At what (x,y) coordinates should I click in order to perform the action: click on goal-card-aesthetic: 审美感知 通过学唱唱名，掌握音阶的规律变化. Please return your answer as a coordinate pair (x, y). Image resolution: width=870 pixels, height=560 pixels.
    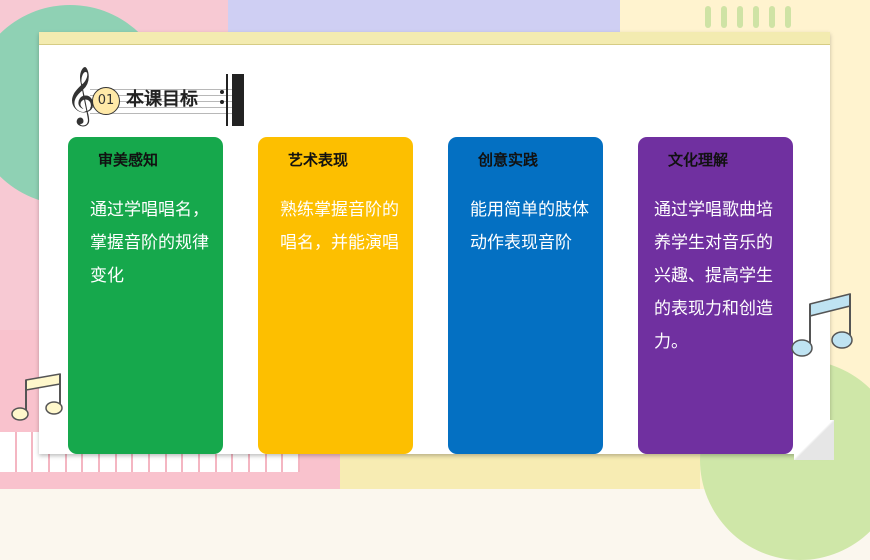
    Looking at the image, I should click on (145, 295).